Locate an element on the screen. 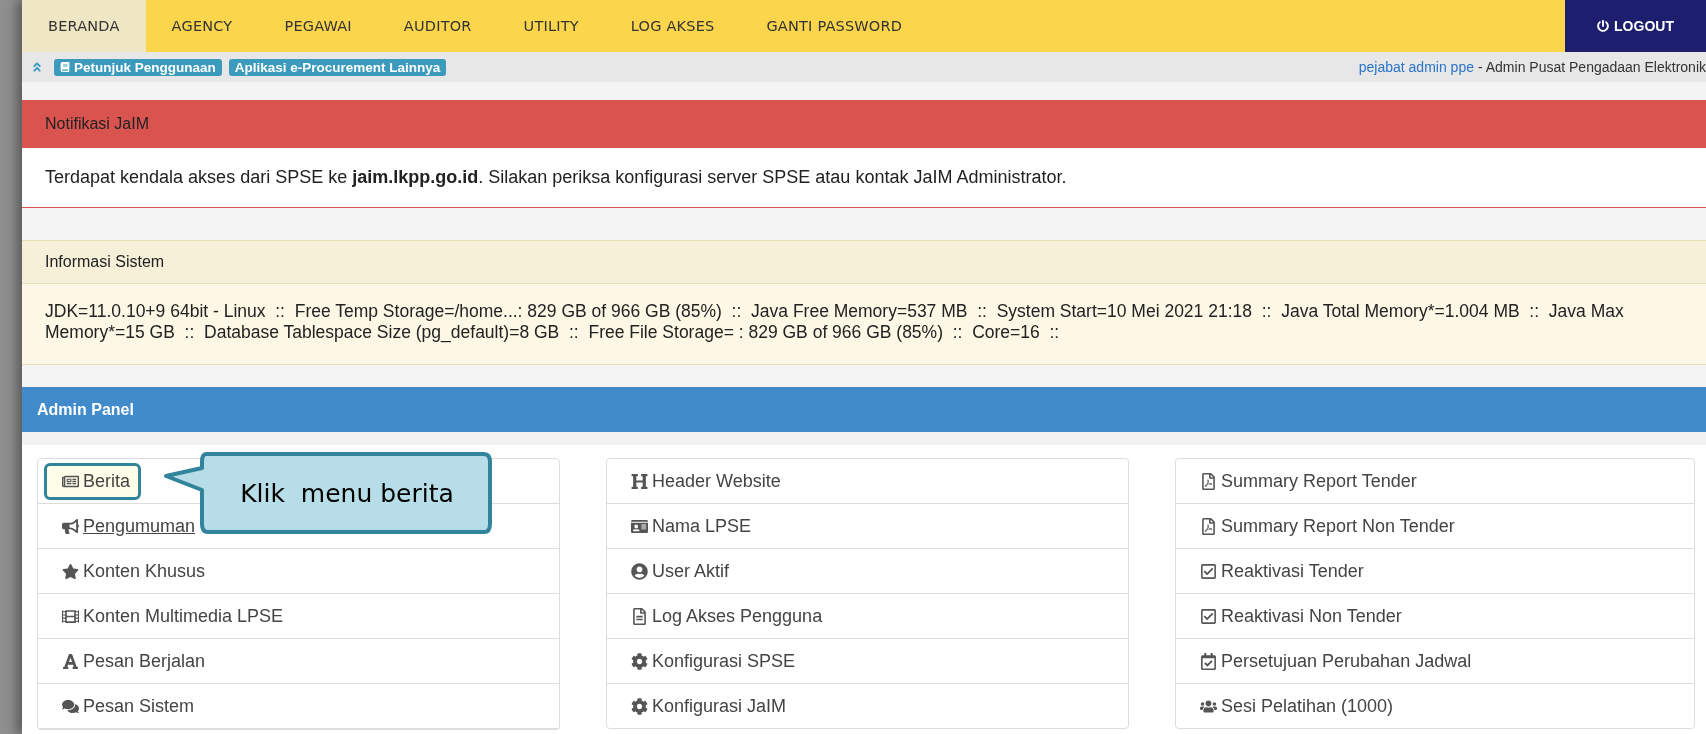 This screenshot has height=734, width=1706. admin-panel-header: Admin Panel is located at coordinates (864, 409).